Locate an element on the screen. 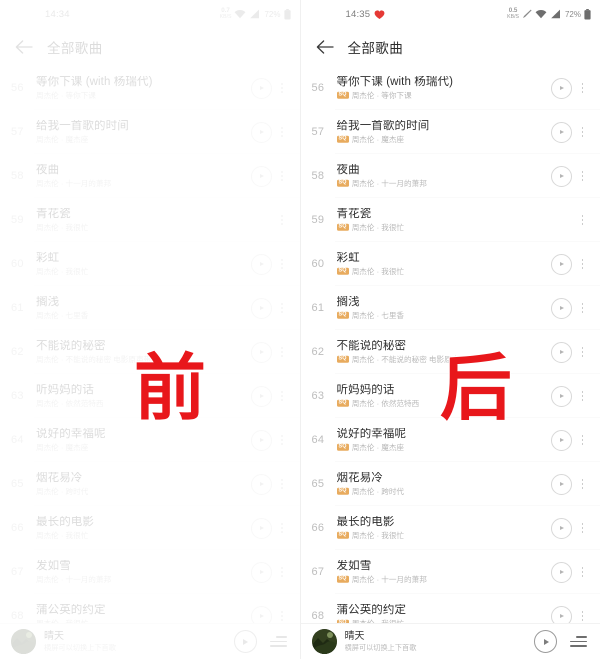  mini-player-after: 晴天 横屏可以切换上下首歌 is located at coordinates (450, 641).